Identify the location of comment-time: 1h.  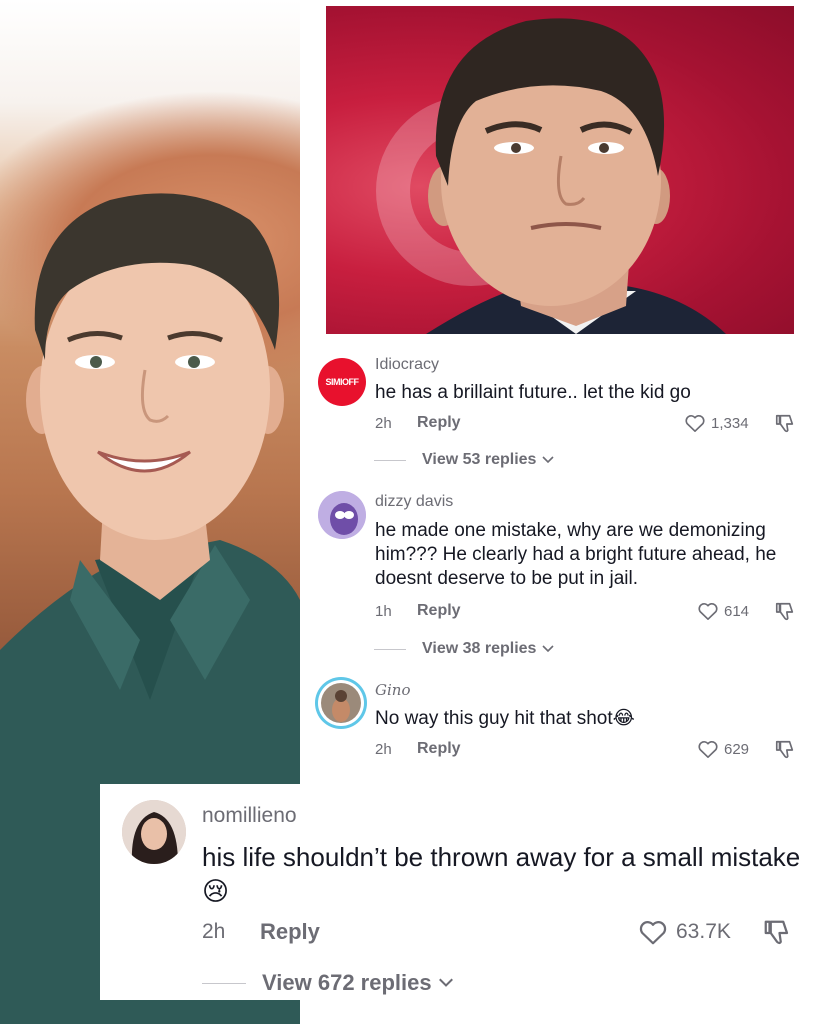
(383, 611).